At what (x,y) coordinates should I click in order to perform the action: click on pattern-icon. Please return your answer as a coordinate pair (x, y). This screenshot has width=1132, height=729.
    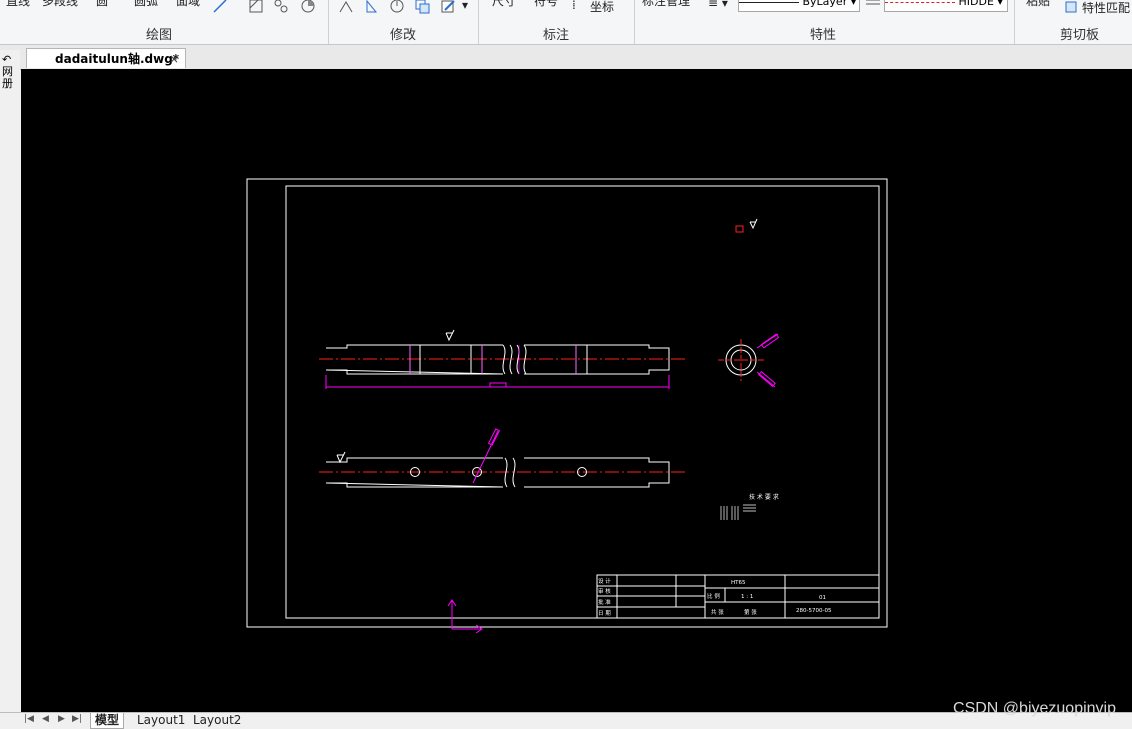
    Looking at the image, I should click on (281, 7).